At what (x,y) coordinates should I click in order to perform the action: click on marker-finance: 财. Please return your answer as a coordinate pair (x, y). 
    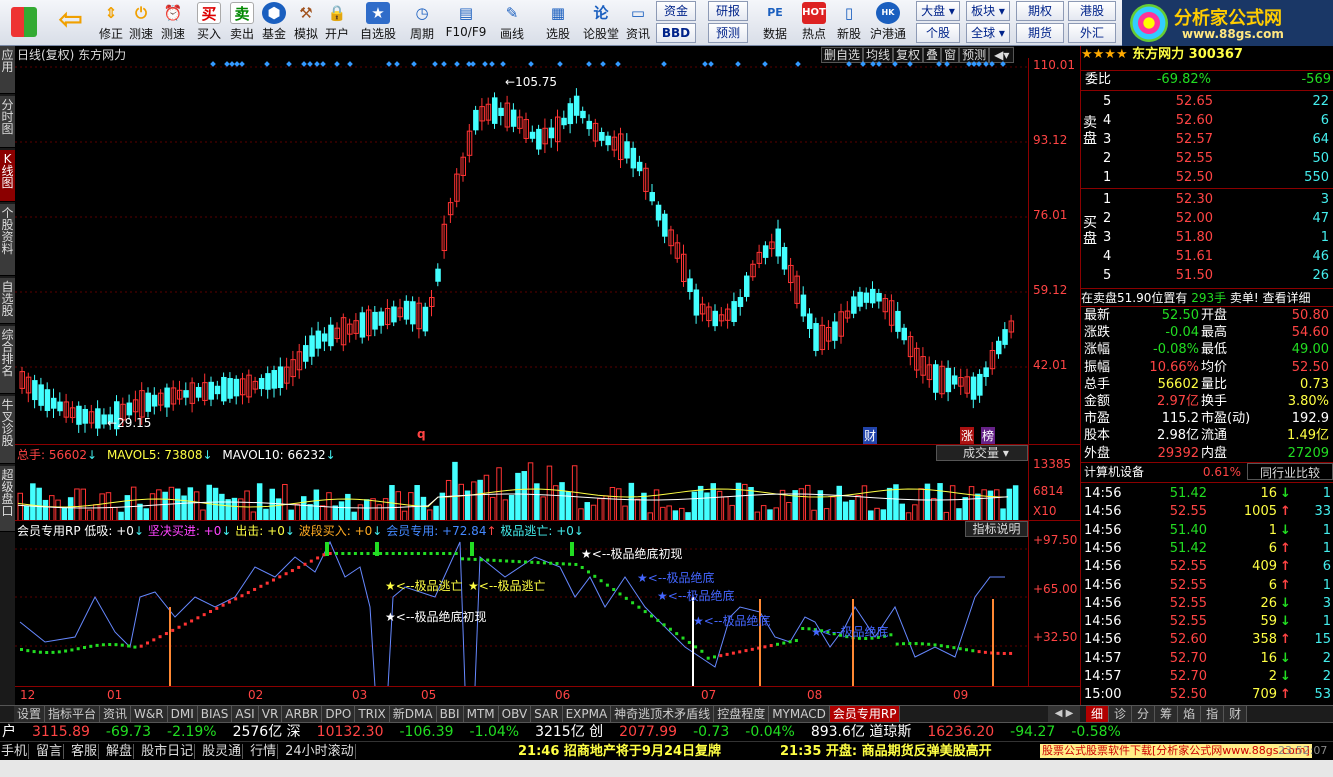
    Looking at the image, I should click on (870, 435).